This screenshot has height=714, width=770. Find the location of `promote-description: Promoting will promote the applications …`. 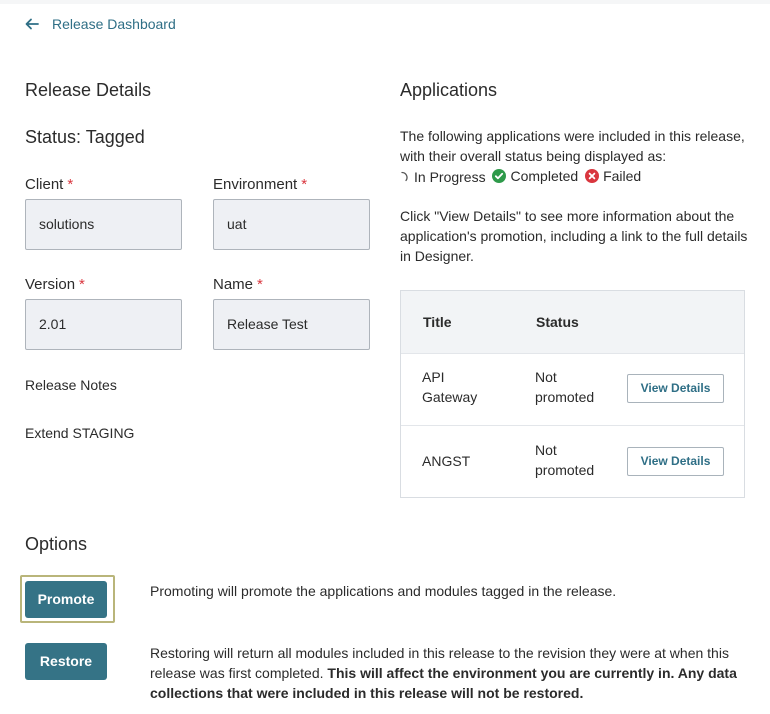

promote-description: Promoting will promote the applications … is located at coordinates (383, 591).